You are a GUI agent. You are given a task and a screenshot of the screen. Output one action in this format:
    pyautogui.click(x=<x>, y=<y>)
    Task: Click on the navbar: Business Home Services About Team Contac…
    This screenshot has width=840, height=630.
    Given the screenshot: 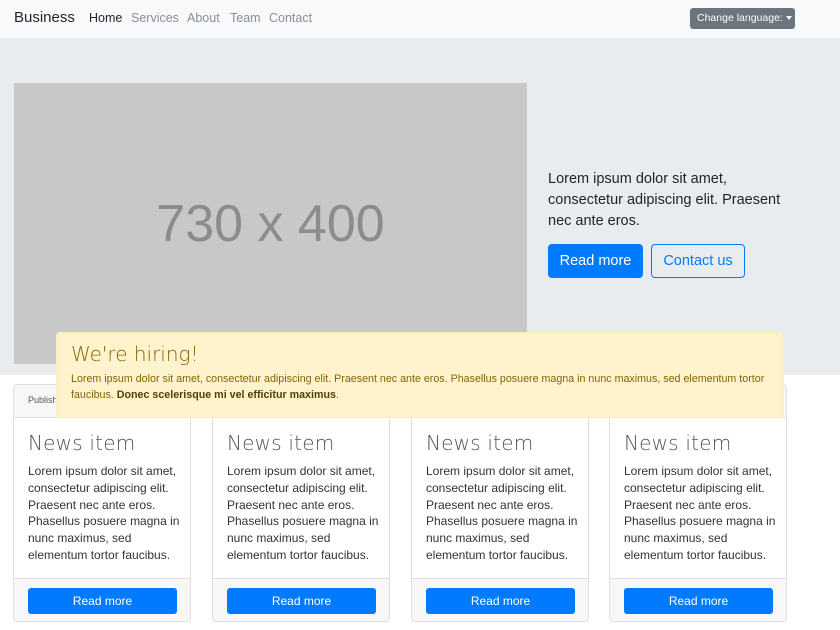 What is the action you would take?
    pyautogui.click(x=420, y=19)
    